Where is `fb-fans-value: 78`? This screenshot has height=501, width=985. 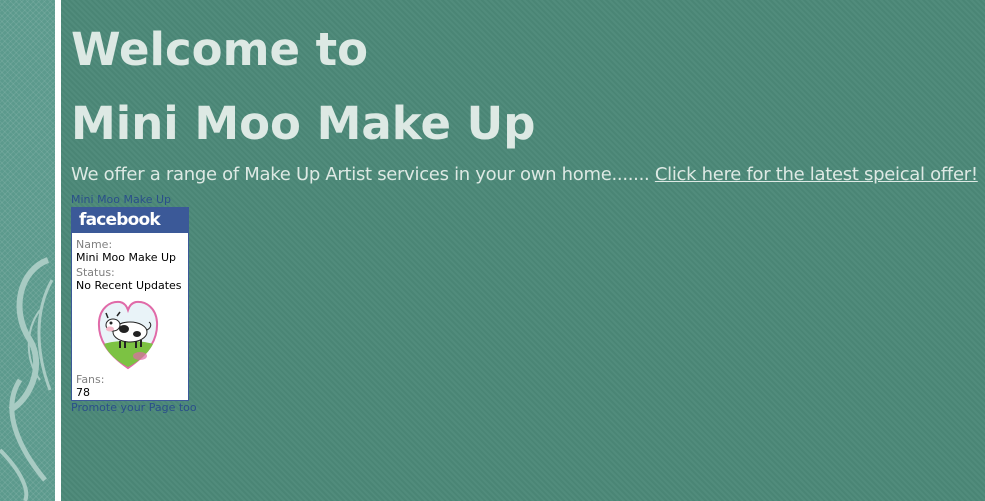
fb-fans-value: 78 is located at coordinates (83, 392).